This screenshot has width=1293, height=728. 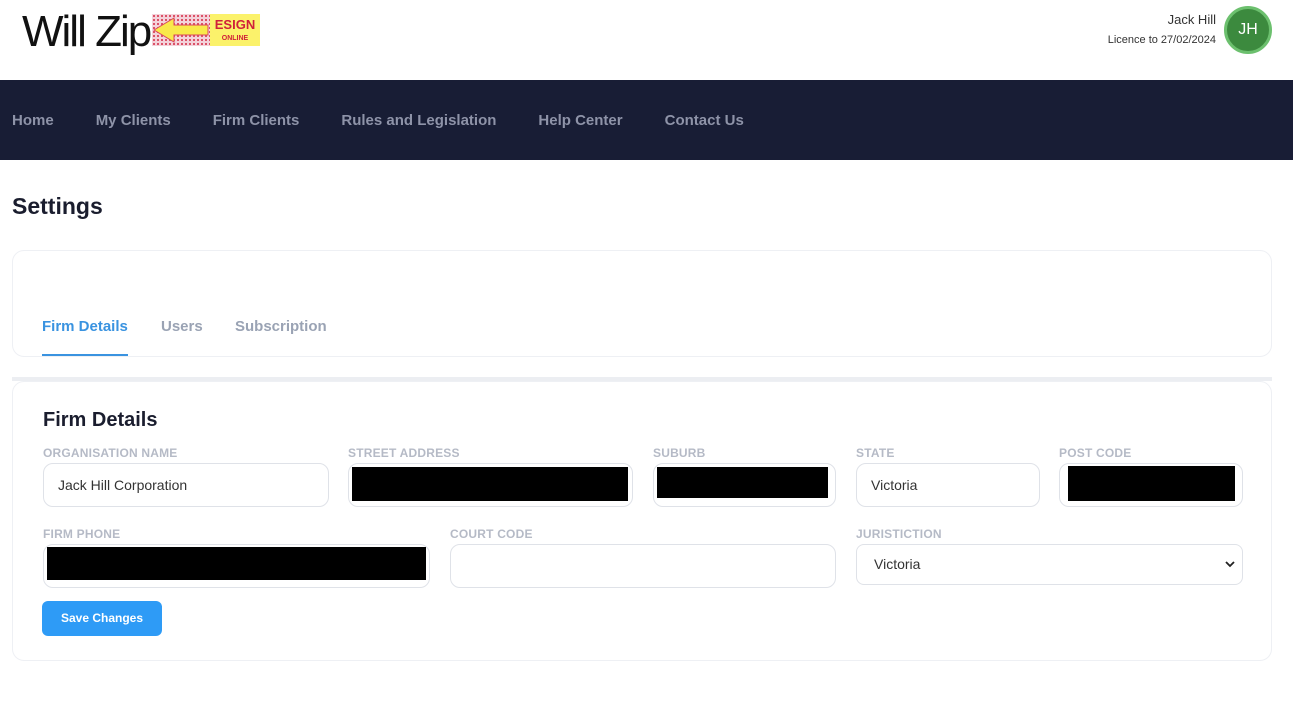 I want to click on tab-subscription: Subscription, so click(x=281, y=326).